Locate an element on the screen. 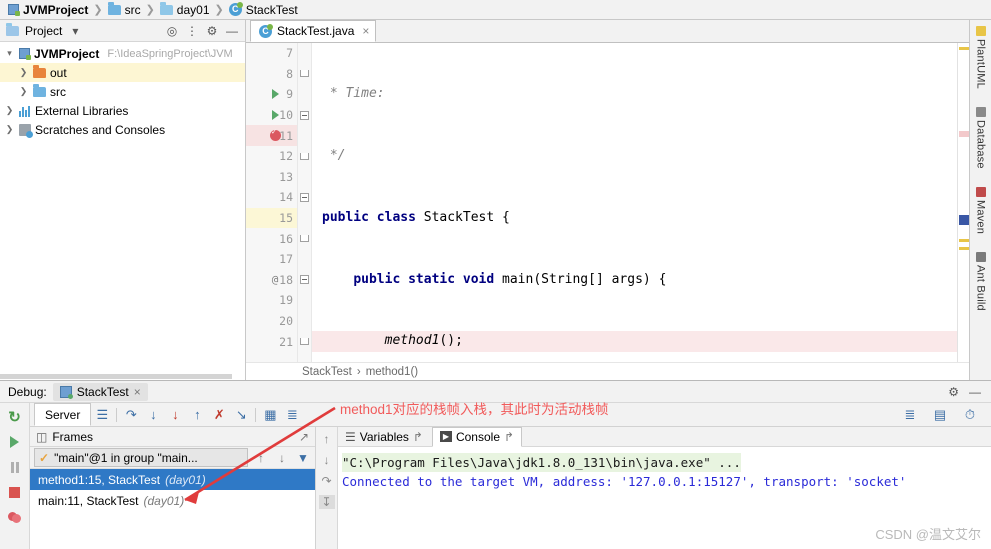 The width and height of the screenshot is (991, 549). frames-icon: ◫ is located at coordinates (42, 436).